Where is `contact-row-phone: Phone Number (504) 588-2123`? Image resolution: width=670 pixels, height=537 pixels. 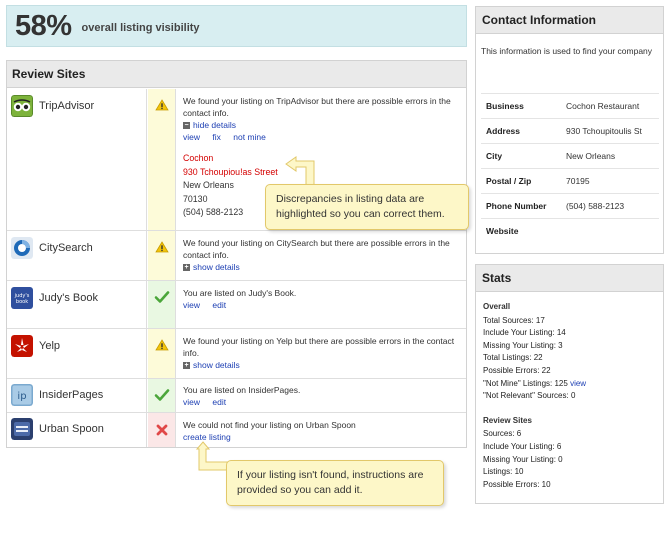
contact-row-phone: Phone Number (504) 588-2123 is located at coordinates (570, 205).